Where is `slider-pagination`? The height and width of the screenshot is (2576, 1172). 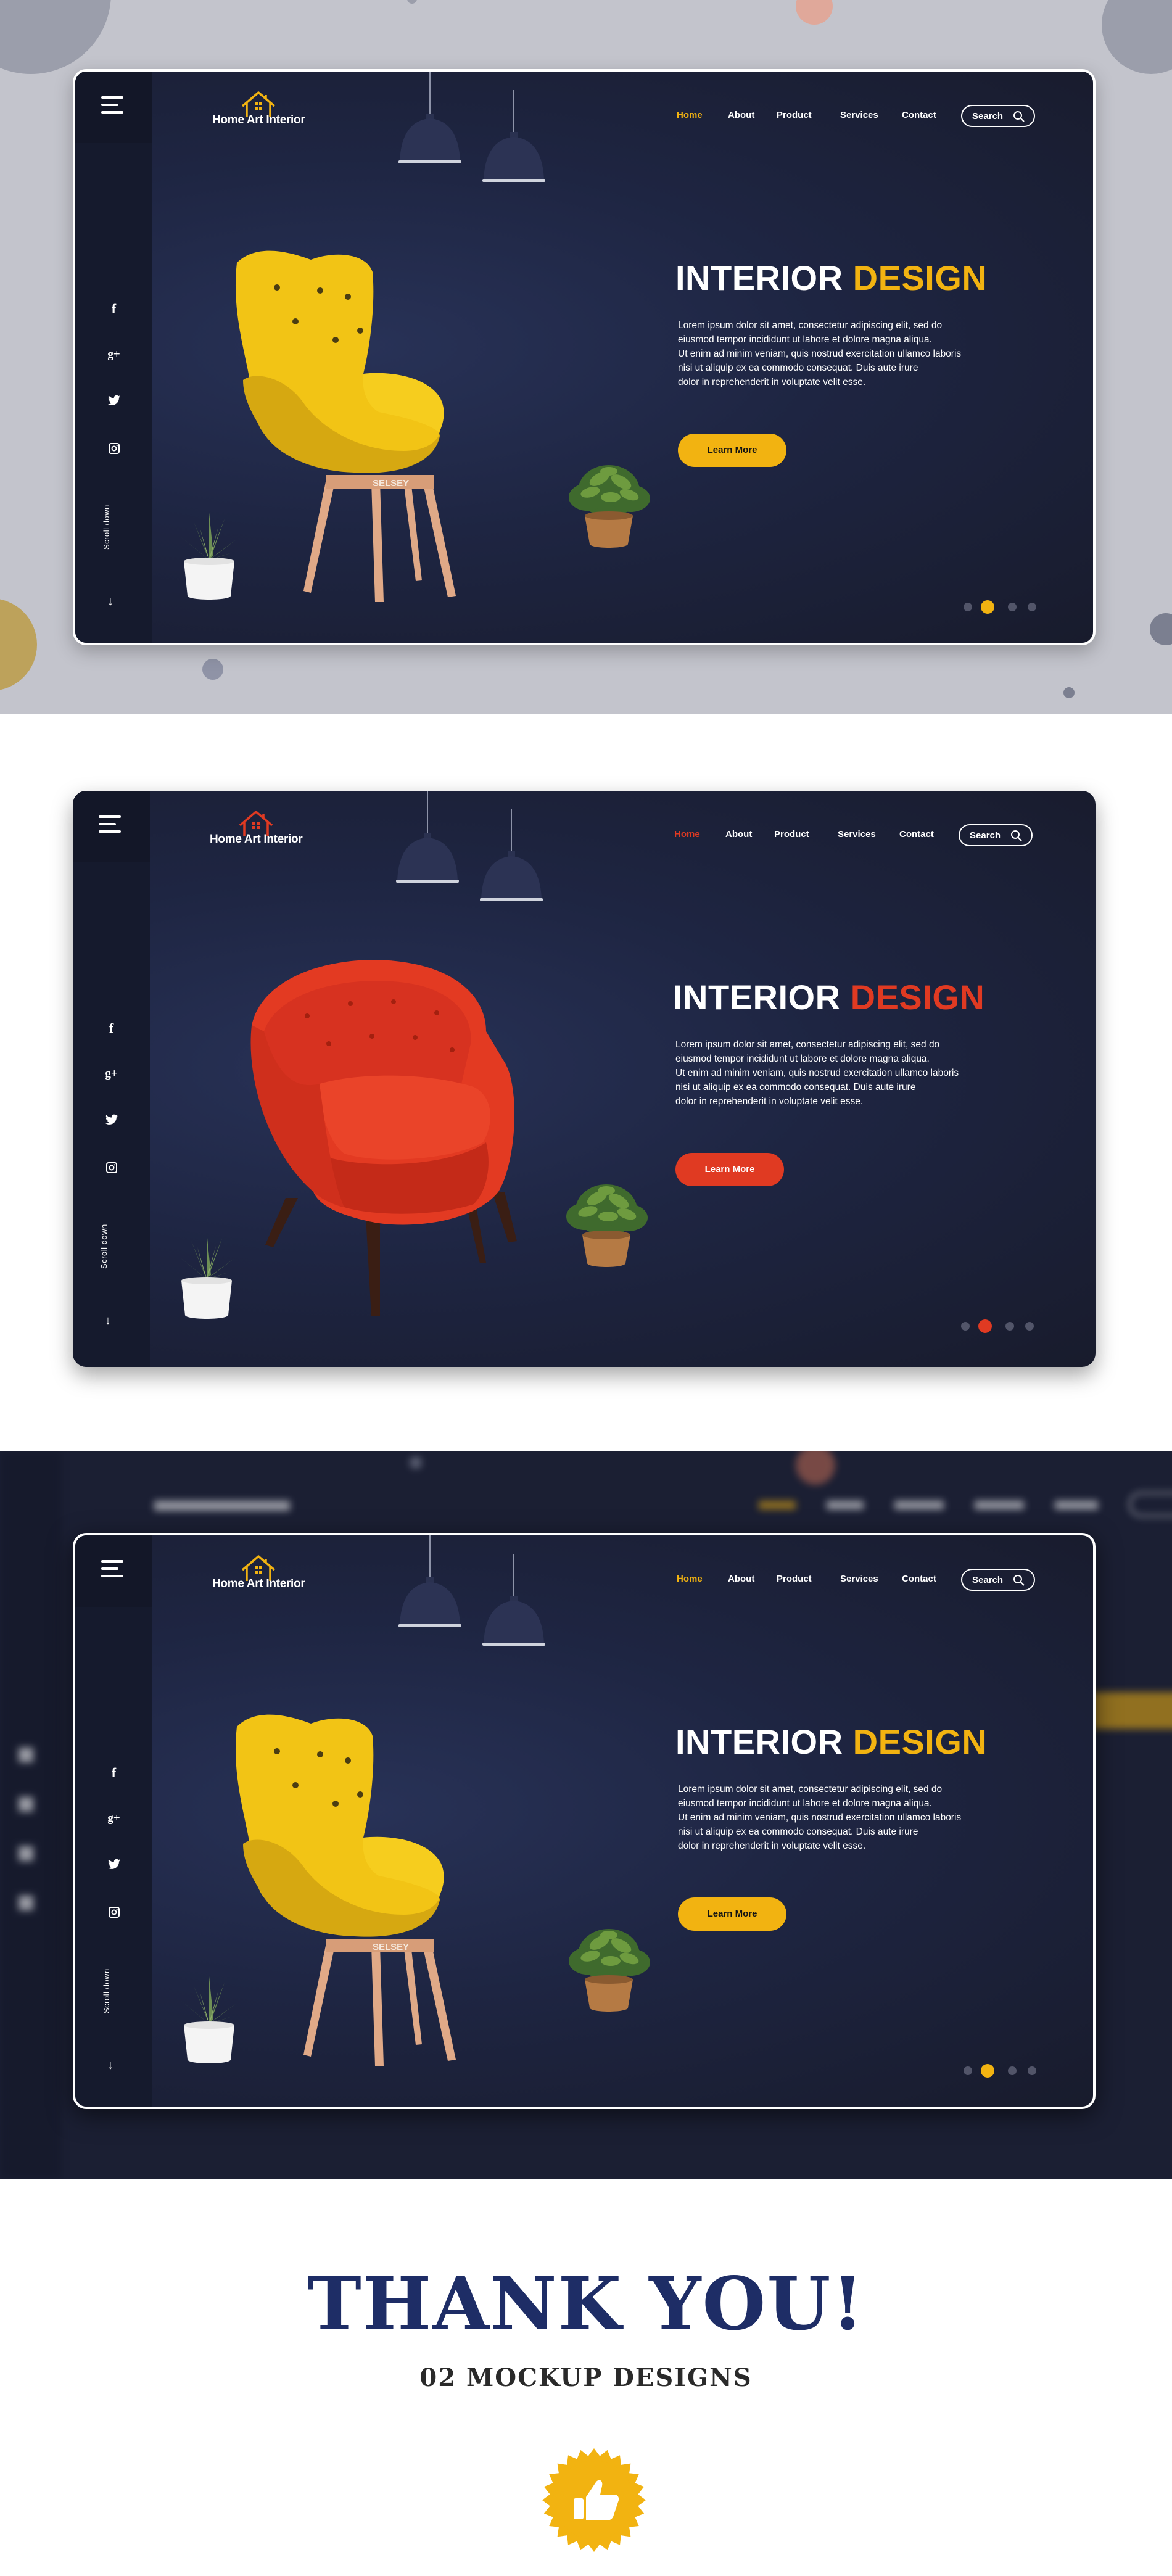
slider-pagination is located at coordinates (998, 1325).